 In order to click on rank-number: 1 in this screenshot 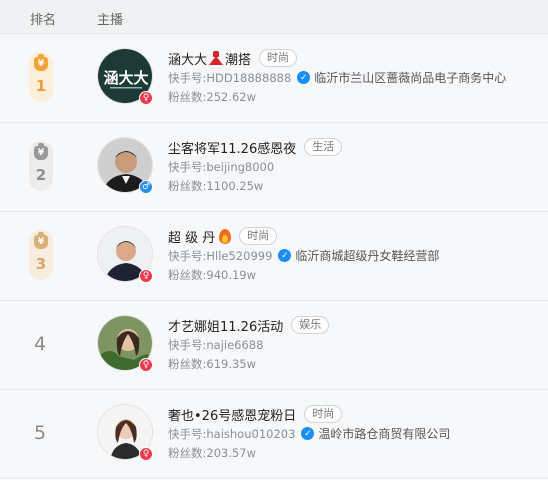, I will do `click(41, 86)`.